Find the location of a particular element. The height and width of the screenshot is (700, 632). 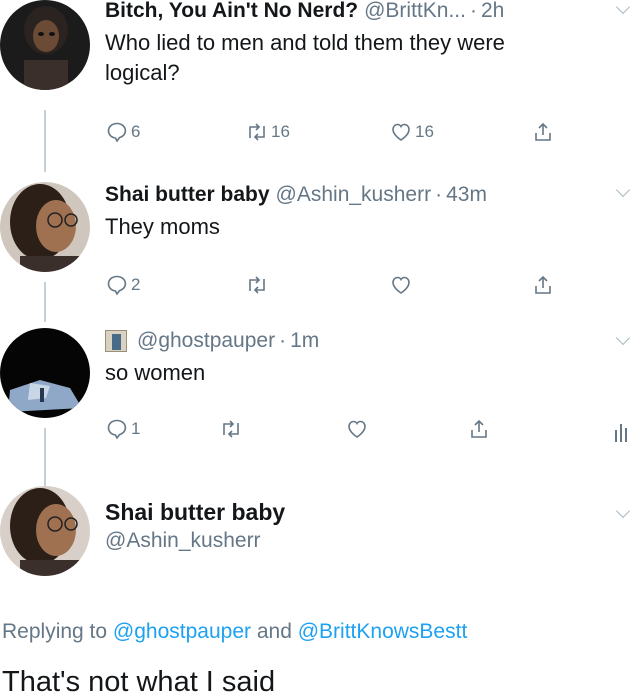

tweet-text: so women is located at coordinates (155, 372).